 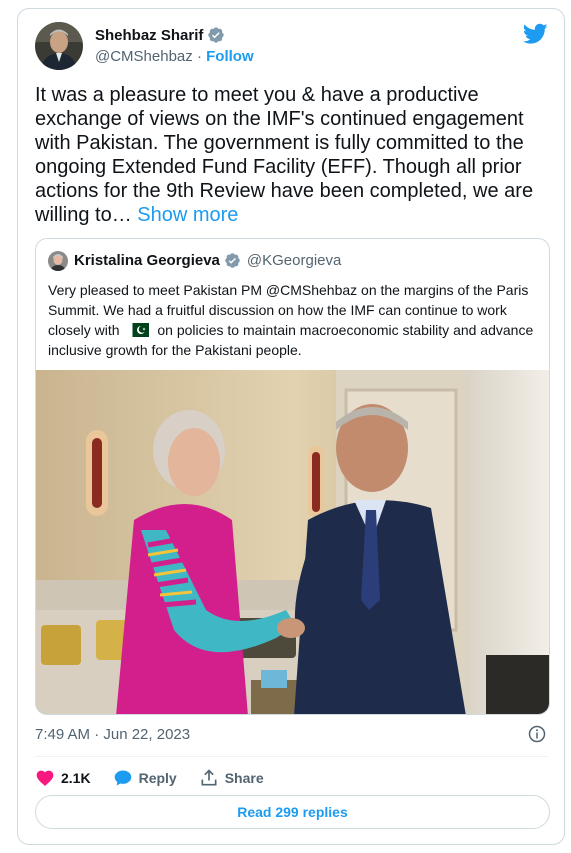 I want to click on reply-bubble-icon, so click(x=122, y=778).